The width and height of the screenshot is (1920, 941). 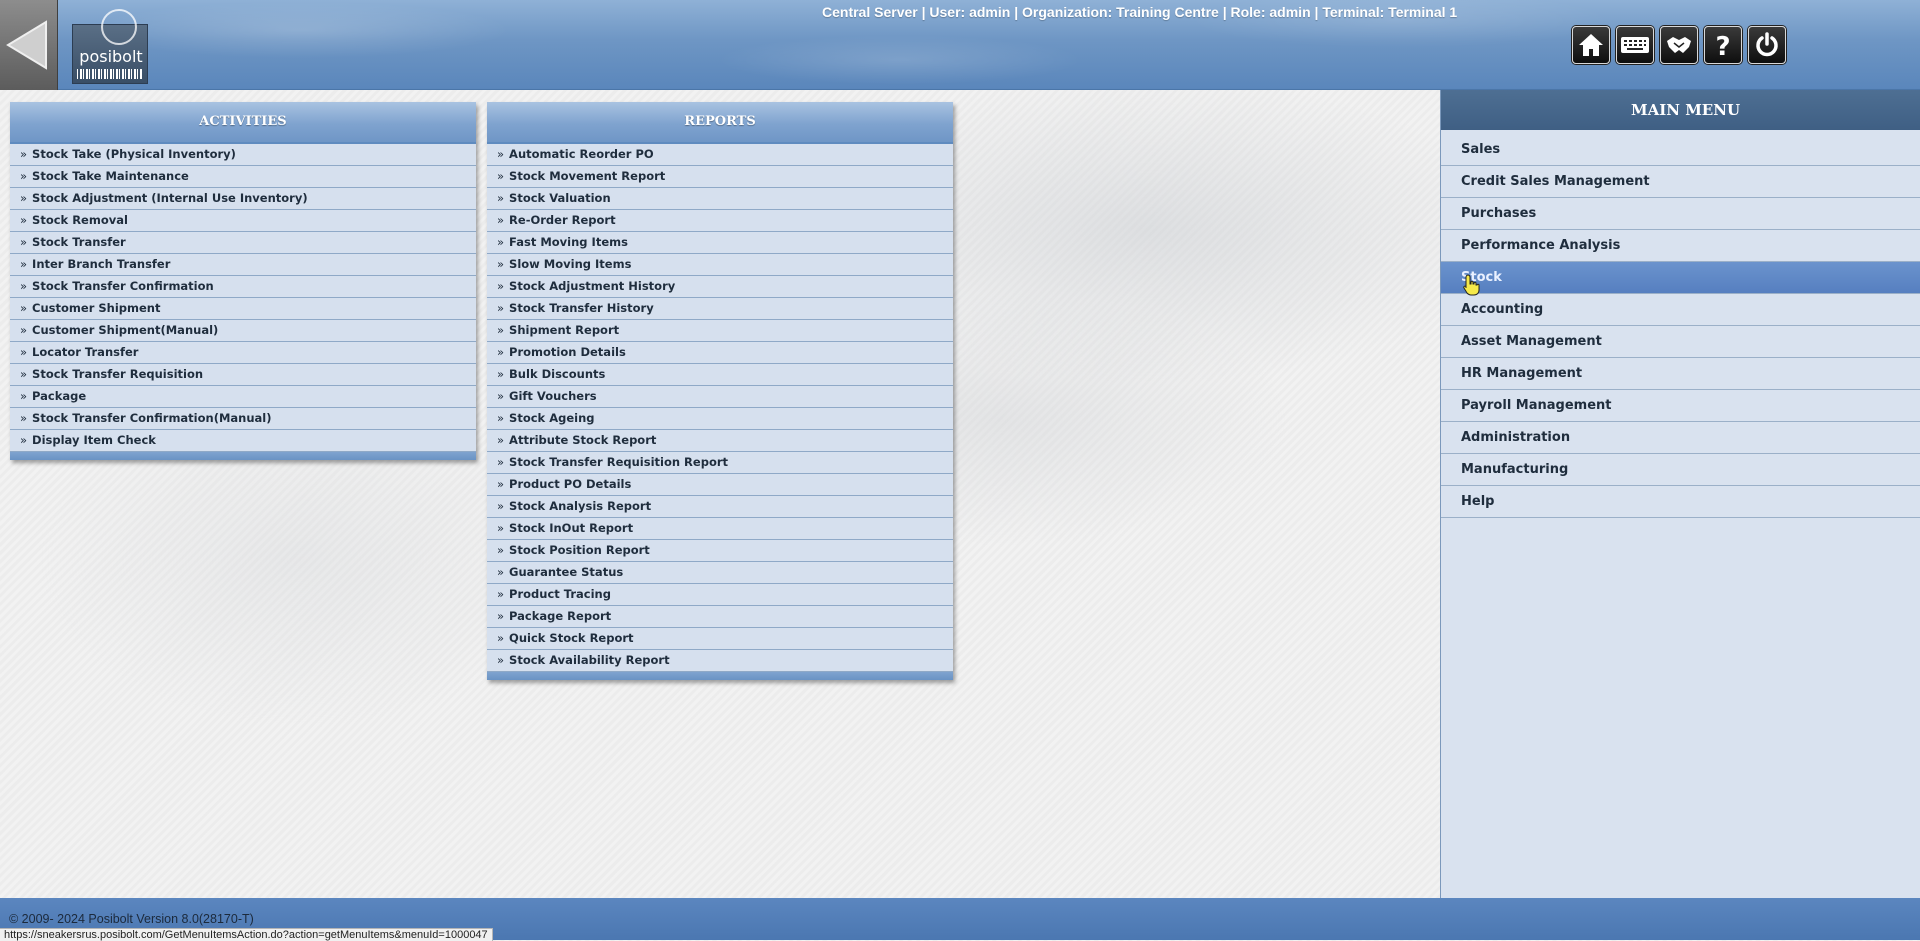 What do you see at coordinates (720, 507) in the screenshot?
I see `reports-item-stock-analysis-report: » Stock Analysis Report` at bounding box center [720, 507].